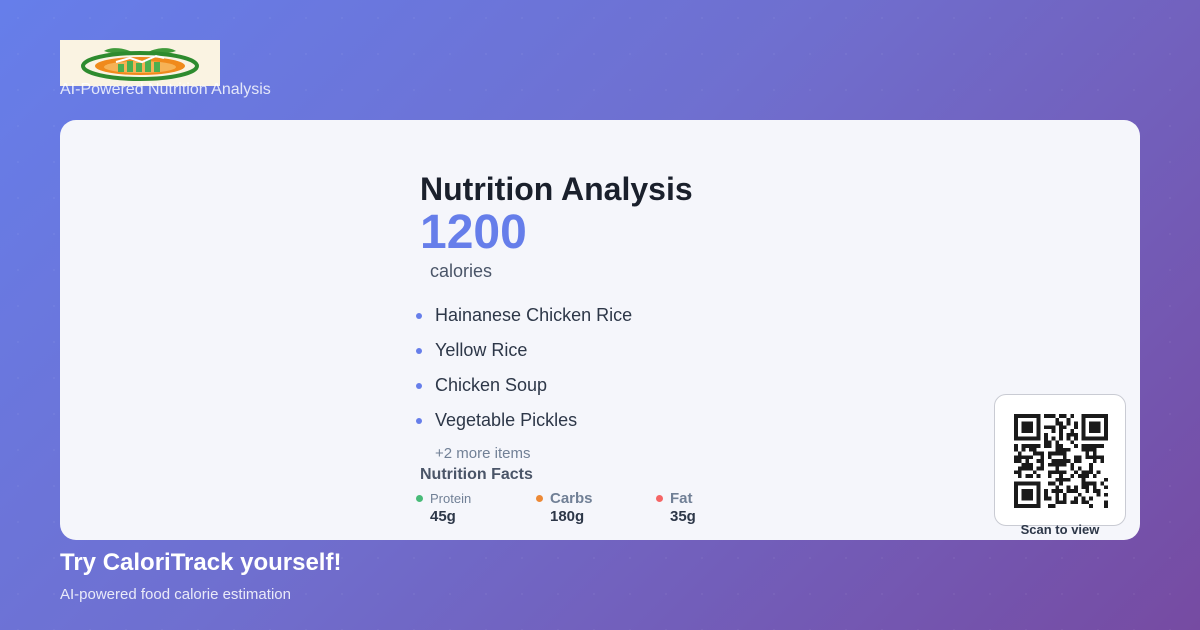  I want to click on calorie-unit: calories, so click(461, 271).